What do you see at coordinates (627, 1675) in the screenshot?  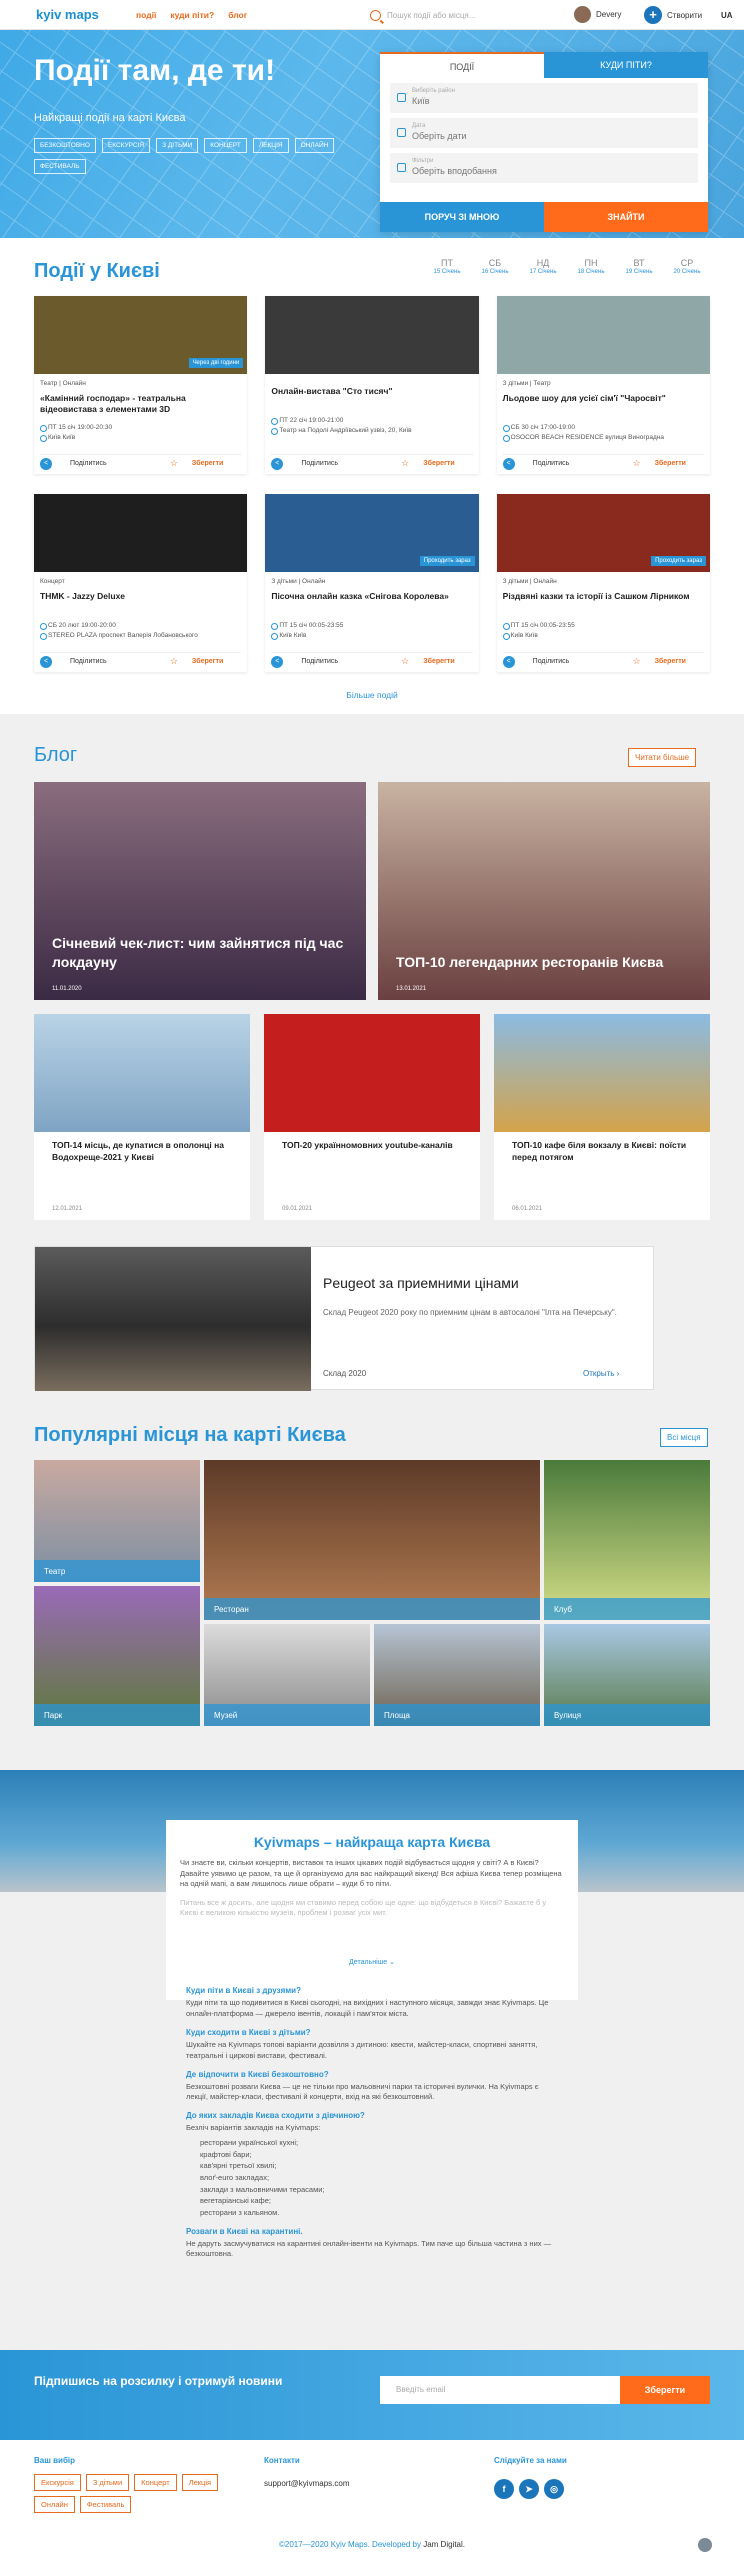 I see `place-tile-street: Вулиця` at bounding box center [627, 1675].